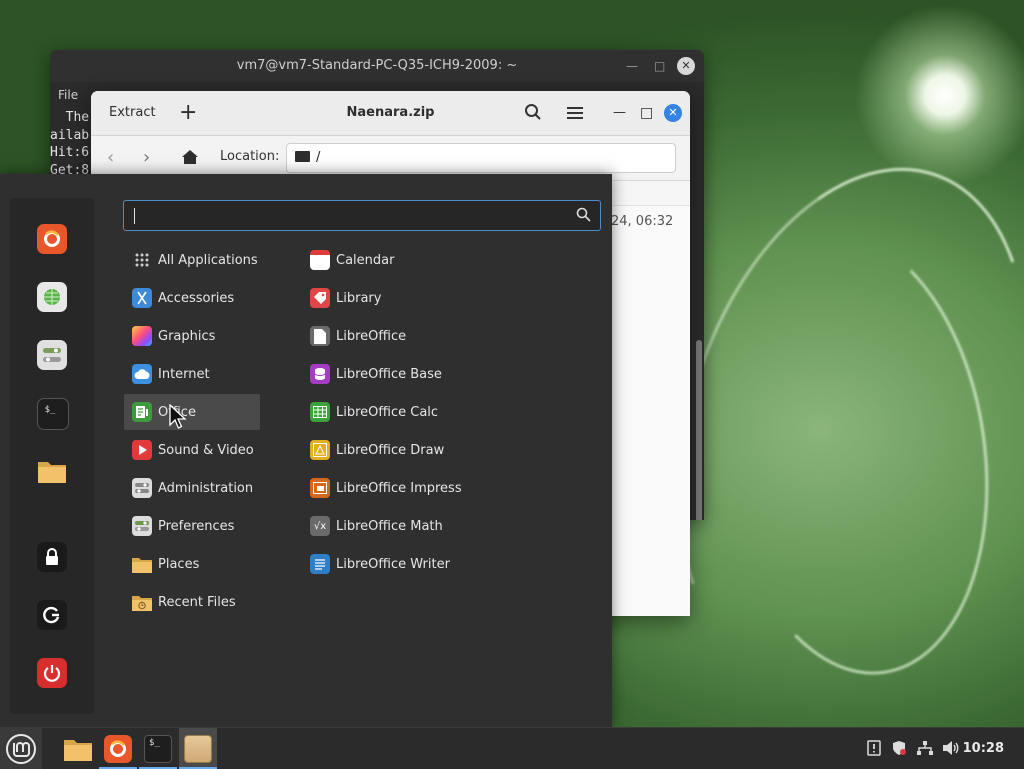  What do you see at coordinates (142, 336) in the screenshot?
I see `graphics-icon` at bounding box center [142, 336].